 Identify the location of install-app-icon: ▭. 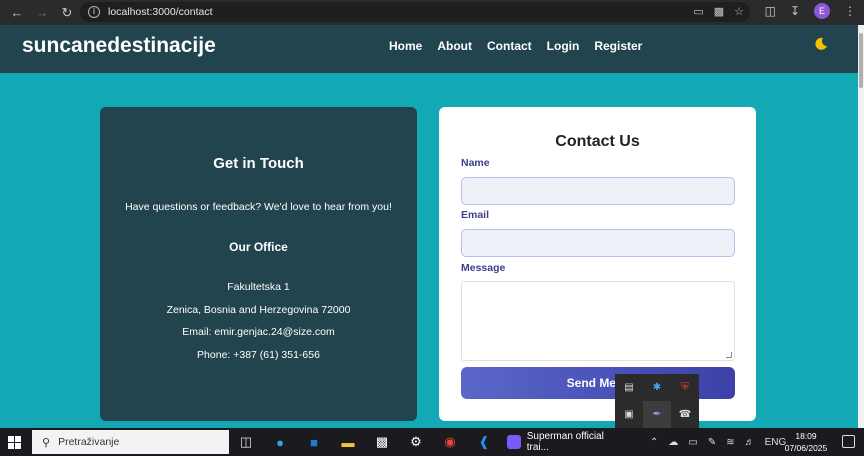
(698, 11).